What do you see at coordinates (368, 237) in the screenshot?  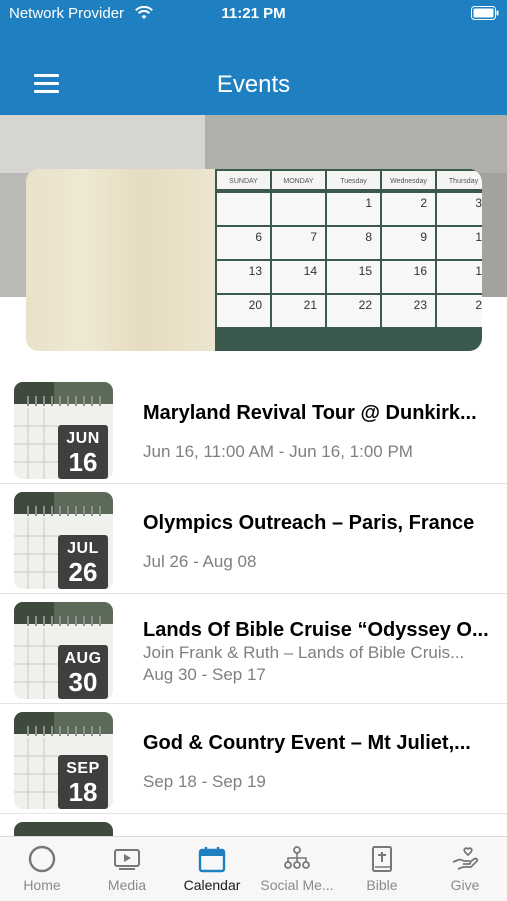 I see `calendar-date-number: 8` at bounding box center [368, 237].